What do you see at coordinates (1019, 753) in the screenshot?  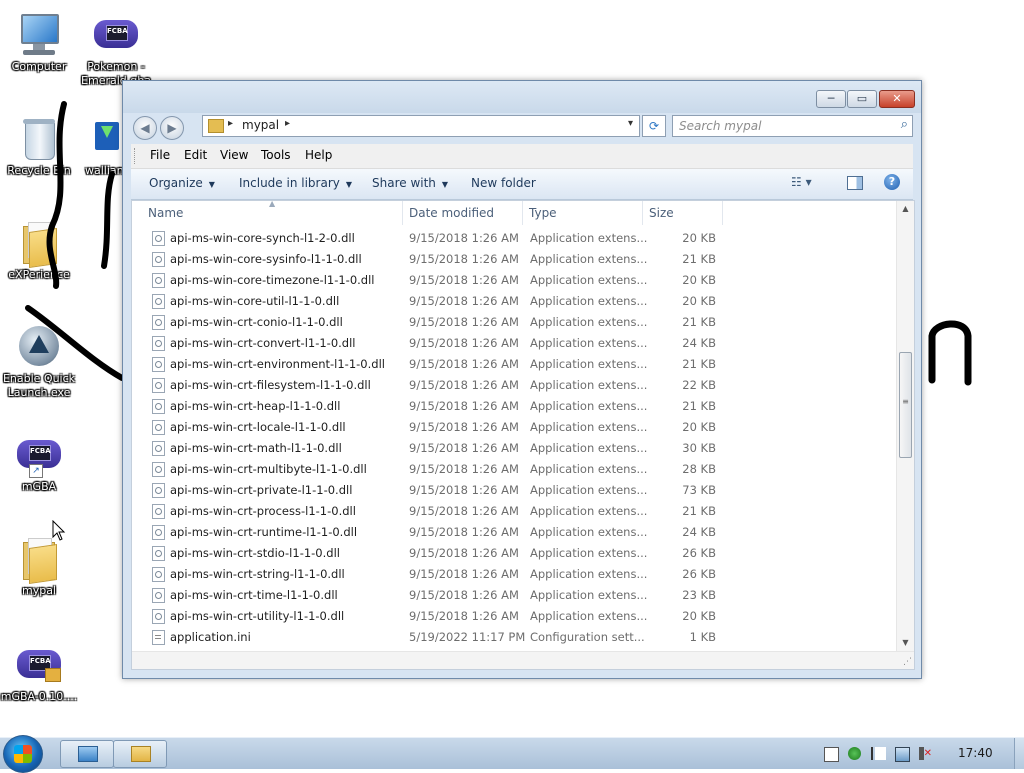 I see `show-desktop-button` at bounding box center [1019, 753].